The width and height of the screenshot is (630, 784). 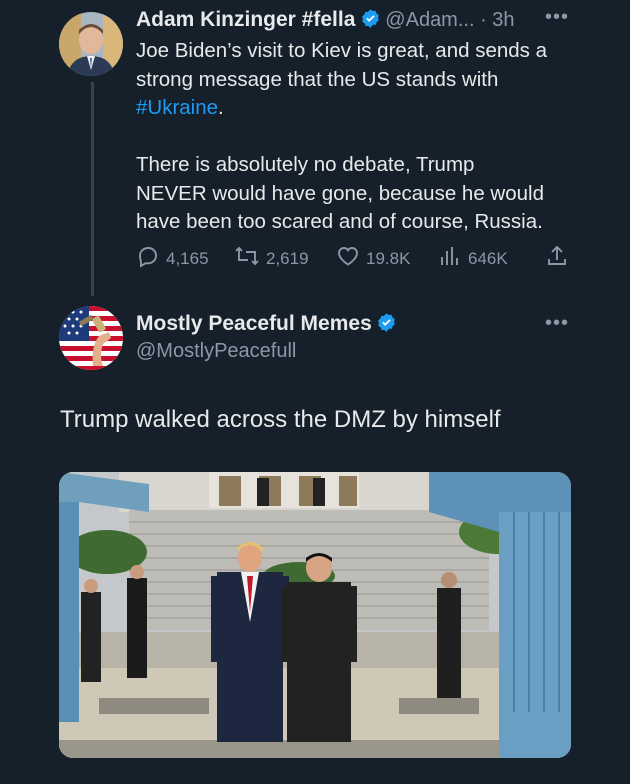 I want to click on share-icon, so click(x=560, y=258).